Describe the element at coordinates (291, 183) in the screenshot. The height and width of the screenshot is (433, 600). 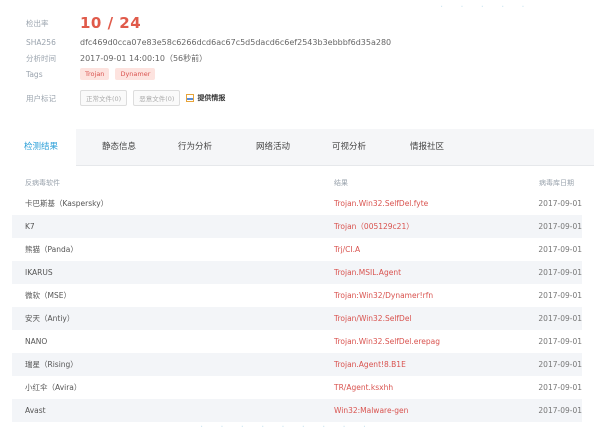
I see `results-table-header: 反病毒软件 结果 病毒库日期` at that location.